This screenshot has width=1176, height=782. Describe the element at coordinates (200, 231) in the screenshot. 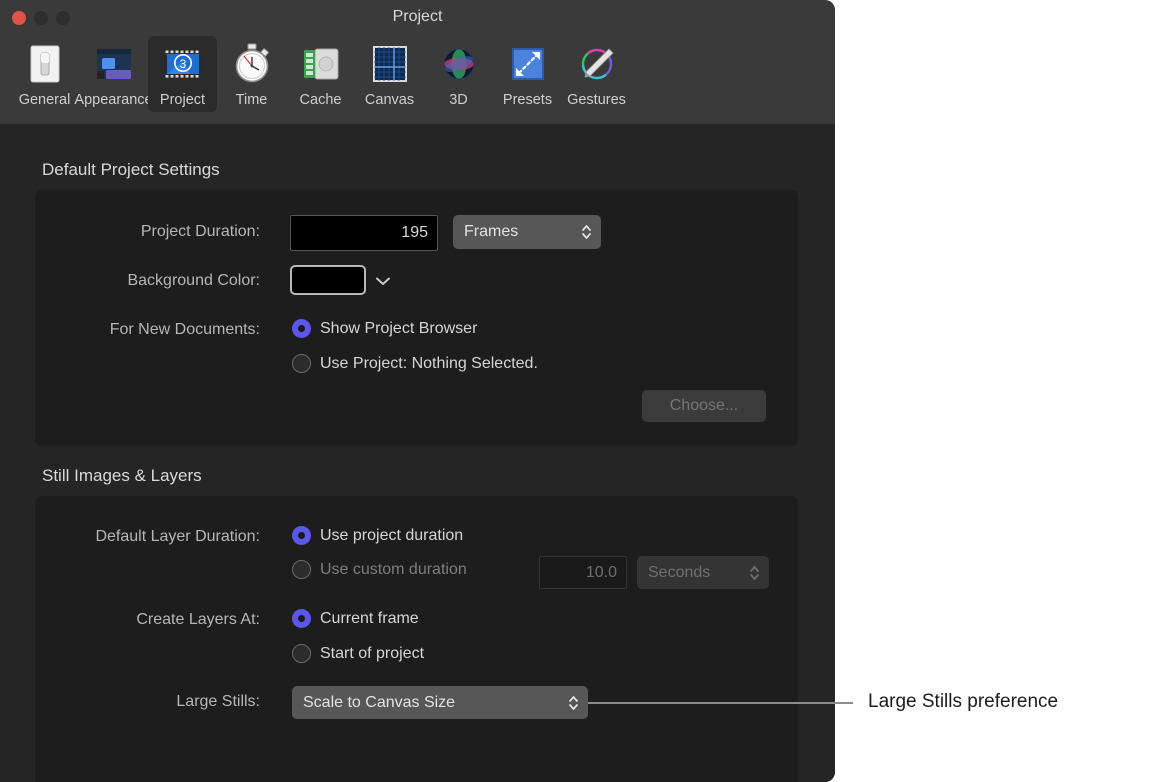

I see `label-project-duration: Project Duration:` at that location.